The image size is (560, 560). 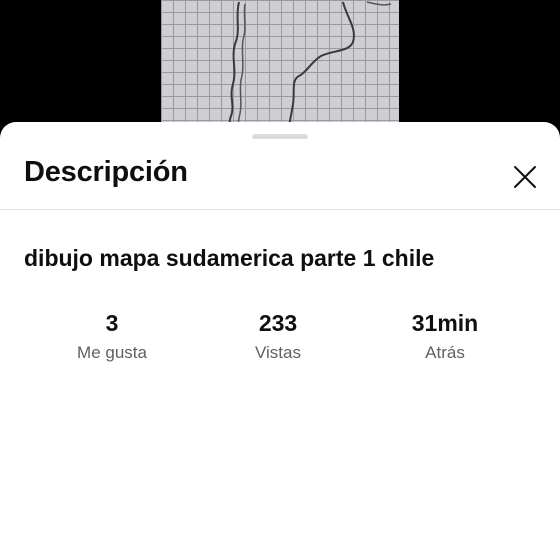 What do you see at coordinates (445, 352) in the screenshot?
I see `age-label: Atrás` at bounding box center [445, 352].